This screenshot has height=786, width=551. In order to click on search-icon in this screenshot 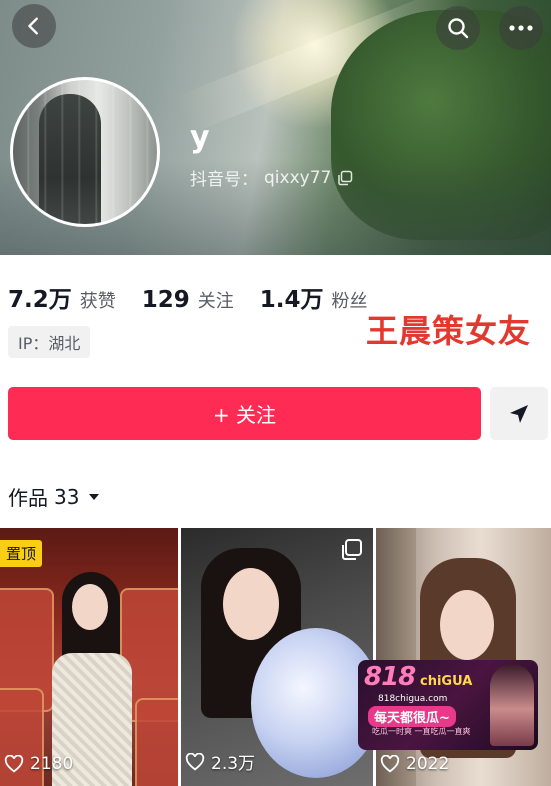, I will do `click(458, 28)`.